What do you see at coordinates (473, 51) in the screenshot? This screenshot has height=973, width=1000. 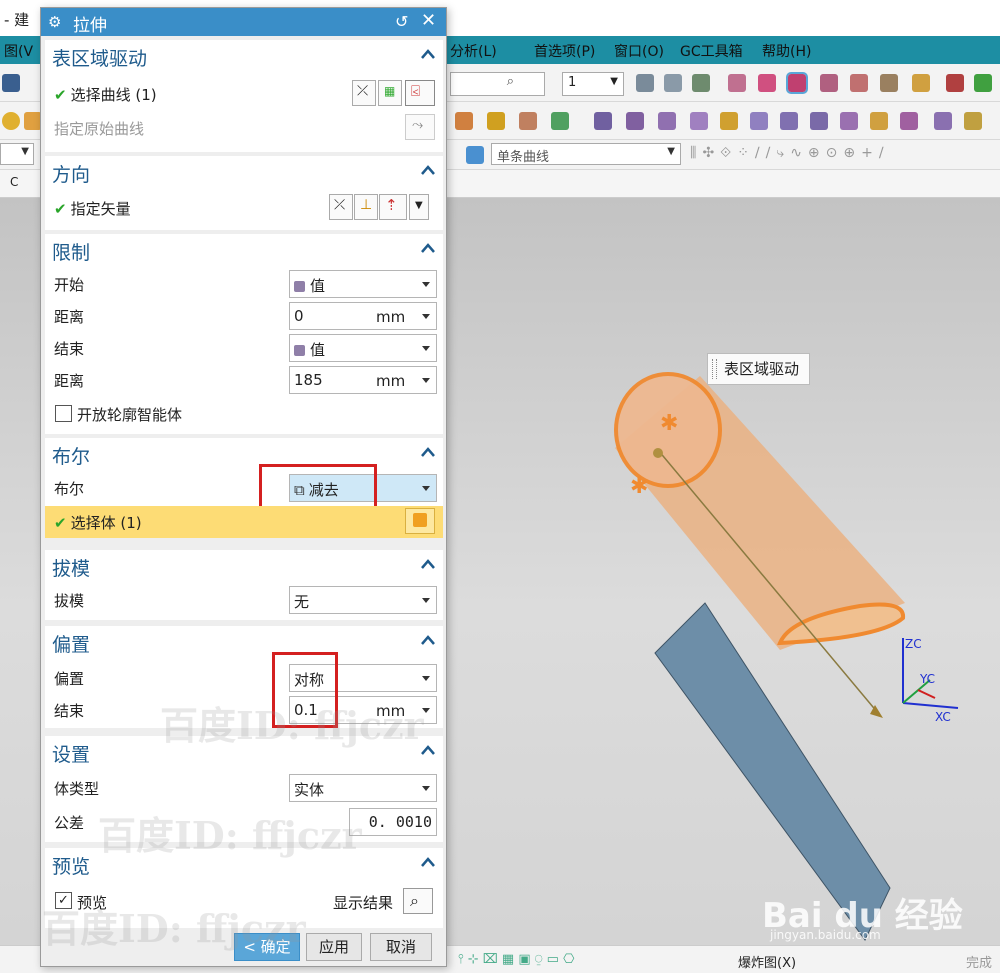 I see `menu-analysis: 分析(L)` at bounding box center [473, 51].